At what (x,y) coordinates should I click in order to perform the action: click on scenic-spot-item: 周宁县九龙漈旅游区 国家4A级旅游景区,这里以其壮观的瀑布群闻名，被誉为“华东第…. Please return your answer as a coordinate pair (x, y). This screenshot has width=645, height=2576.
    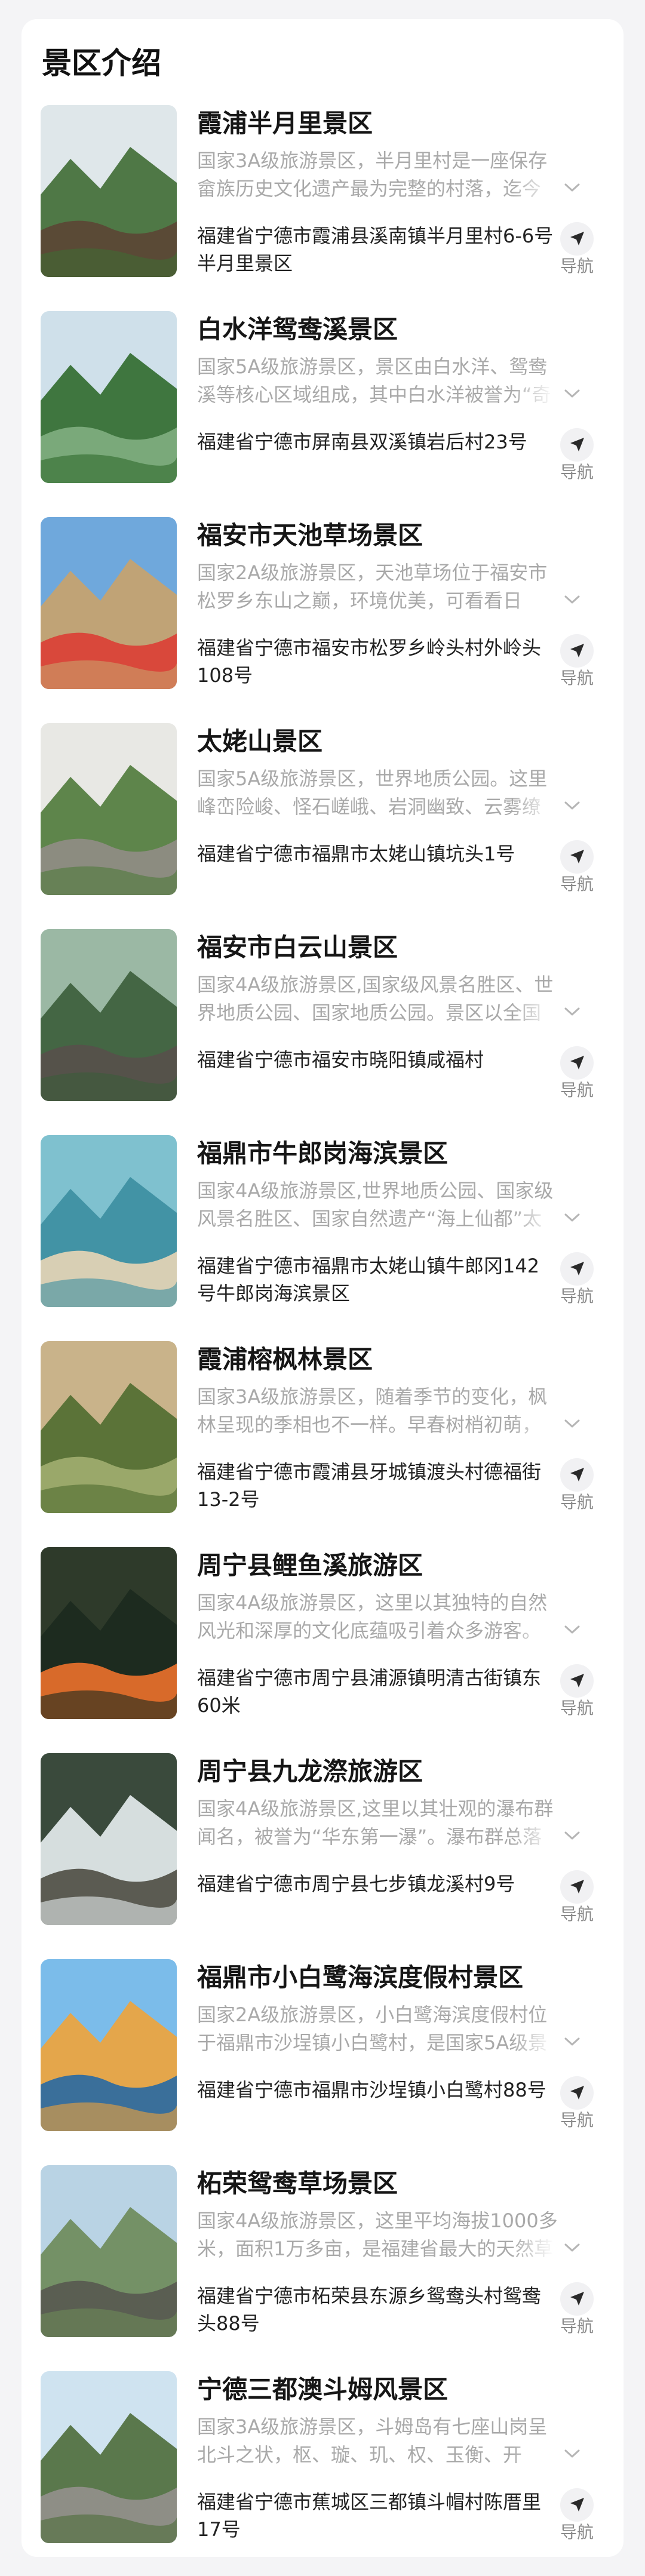
    Looking at the image, I should click on (322, 1839).